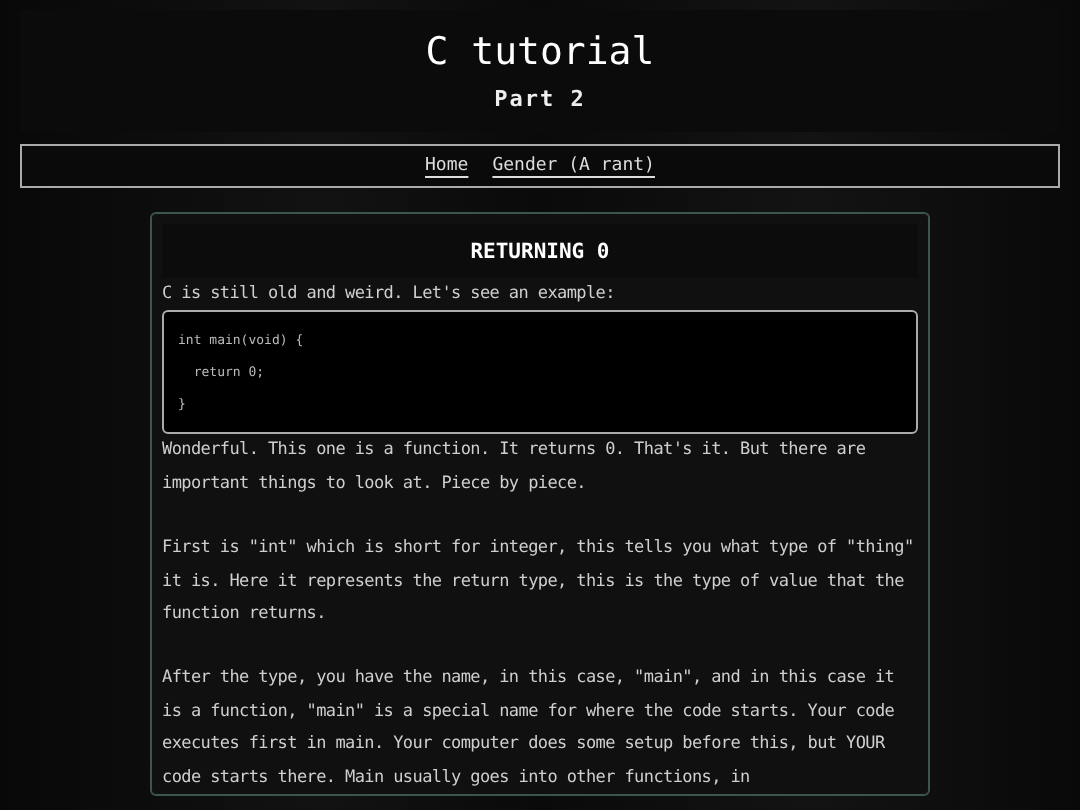  What do you see at coordinates (515, 468) in the screenshot?
I see `paragraph: Wonderful. This one is a function. It returns 0. That's it. But there are important things to look at. Piece by piece.` at bounding box center [515, 468].